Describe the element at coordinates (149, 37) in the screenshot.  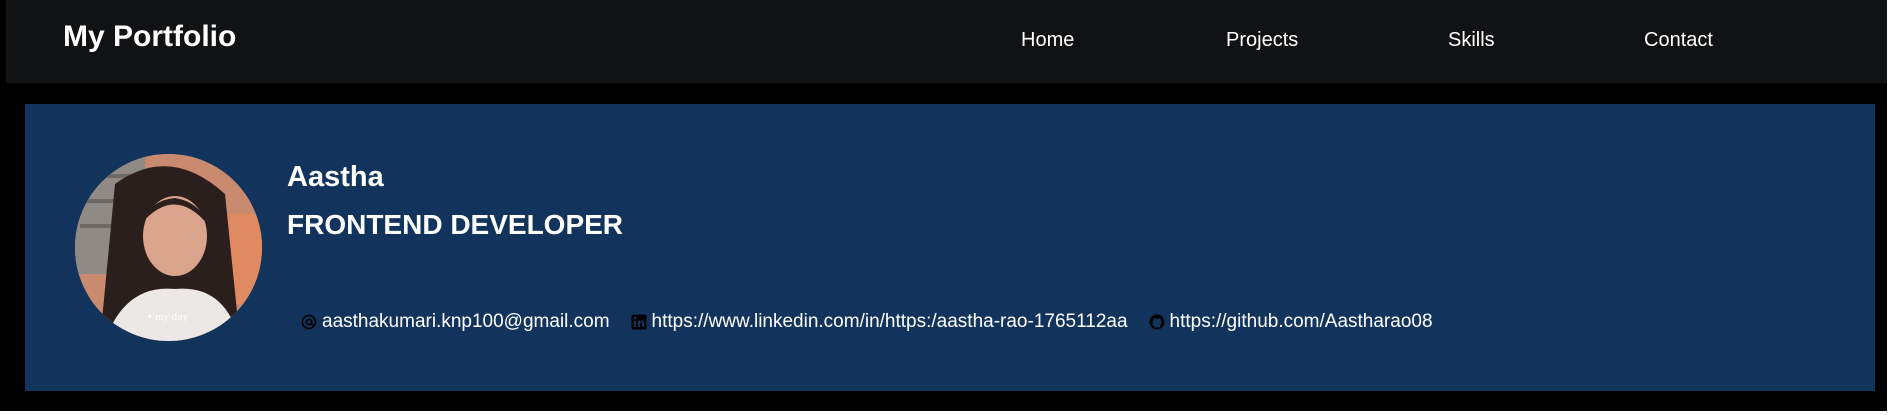
I see `brand-title: My Portfolio` at that location.